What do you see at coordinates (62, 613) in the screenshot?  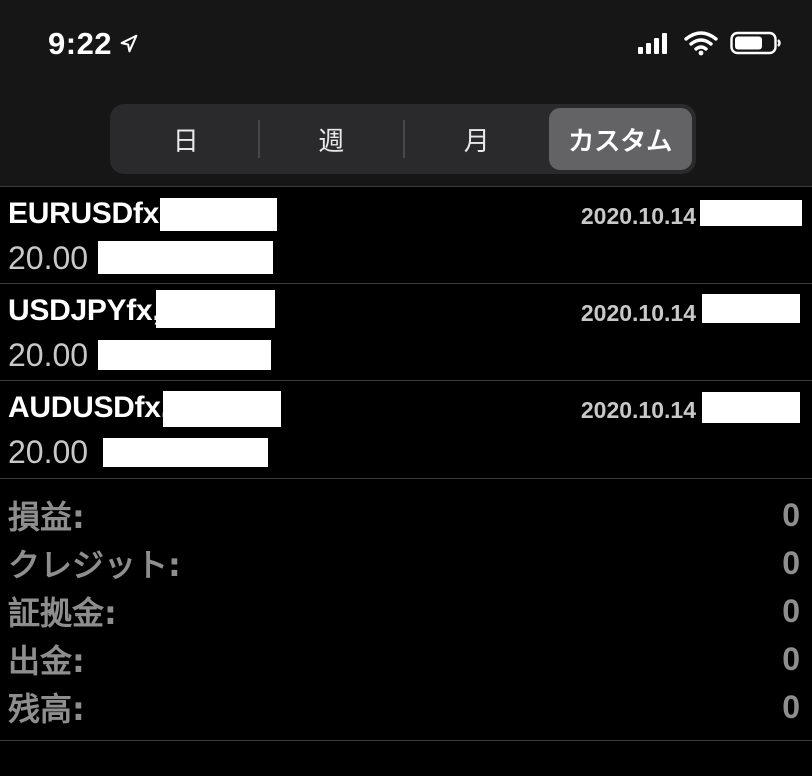 I see `summary-label: 証拠金:` at bounding box center [62, 613].